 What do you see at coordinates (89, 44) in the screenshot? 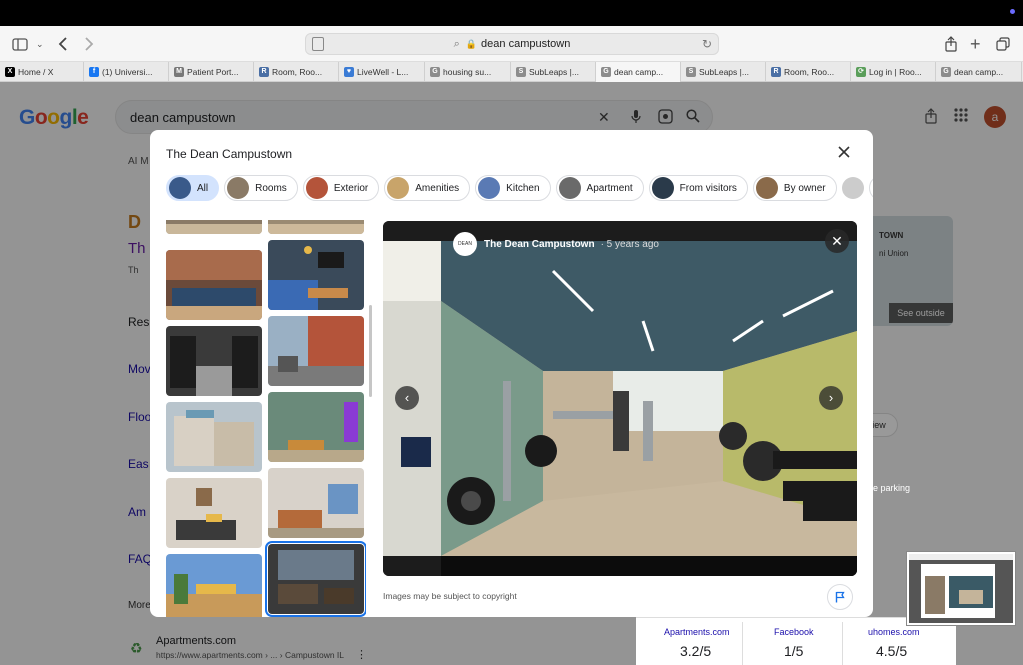
I see `forward-icon` at bounding box center [89, 44].